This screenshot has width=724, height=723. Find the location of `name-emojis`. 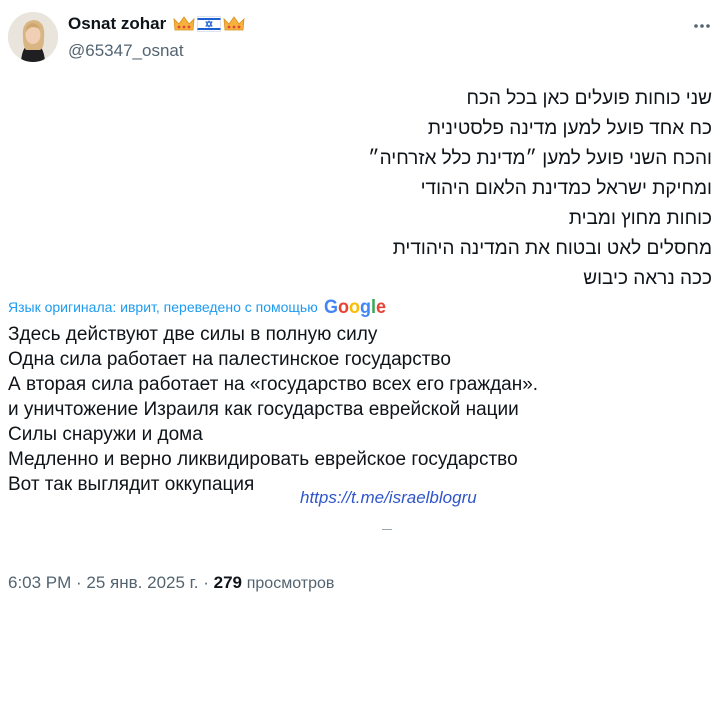

name-emojis is located at coordinates (209, 24).